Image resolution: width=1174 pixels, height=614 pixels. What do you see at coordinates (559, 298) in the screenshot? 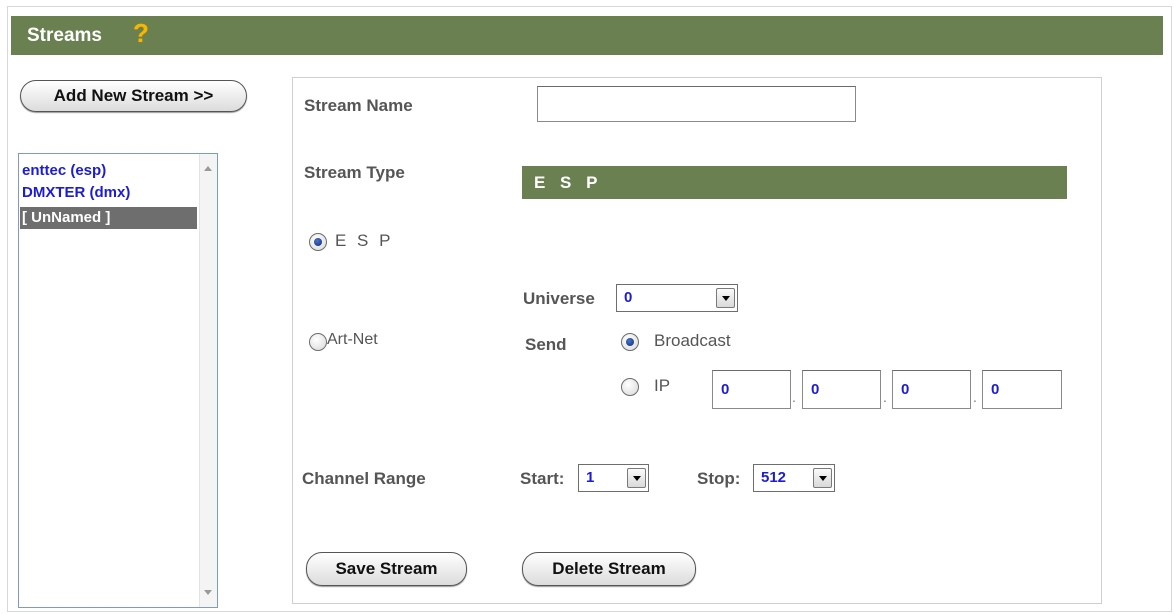
I see `universe-label: Universe` at bounding box center [559, 298].